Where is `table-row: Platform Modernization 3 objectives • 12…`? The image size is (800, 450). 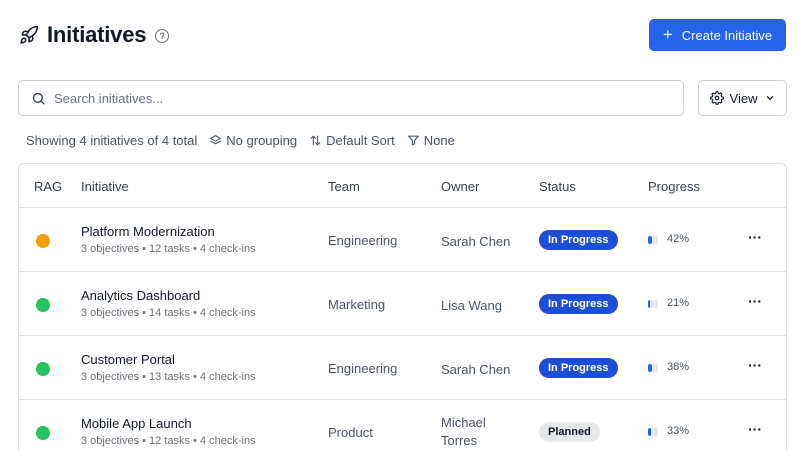
table-row: Platform Modernization 3 objectives • 12… is located at coordinates (402, 240).